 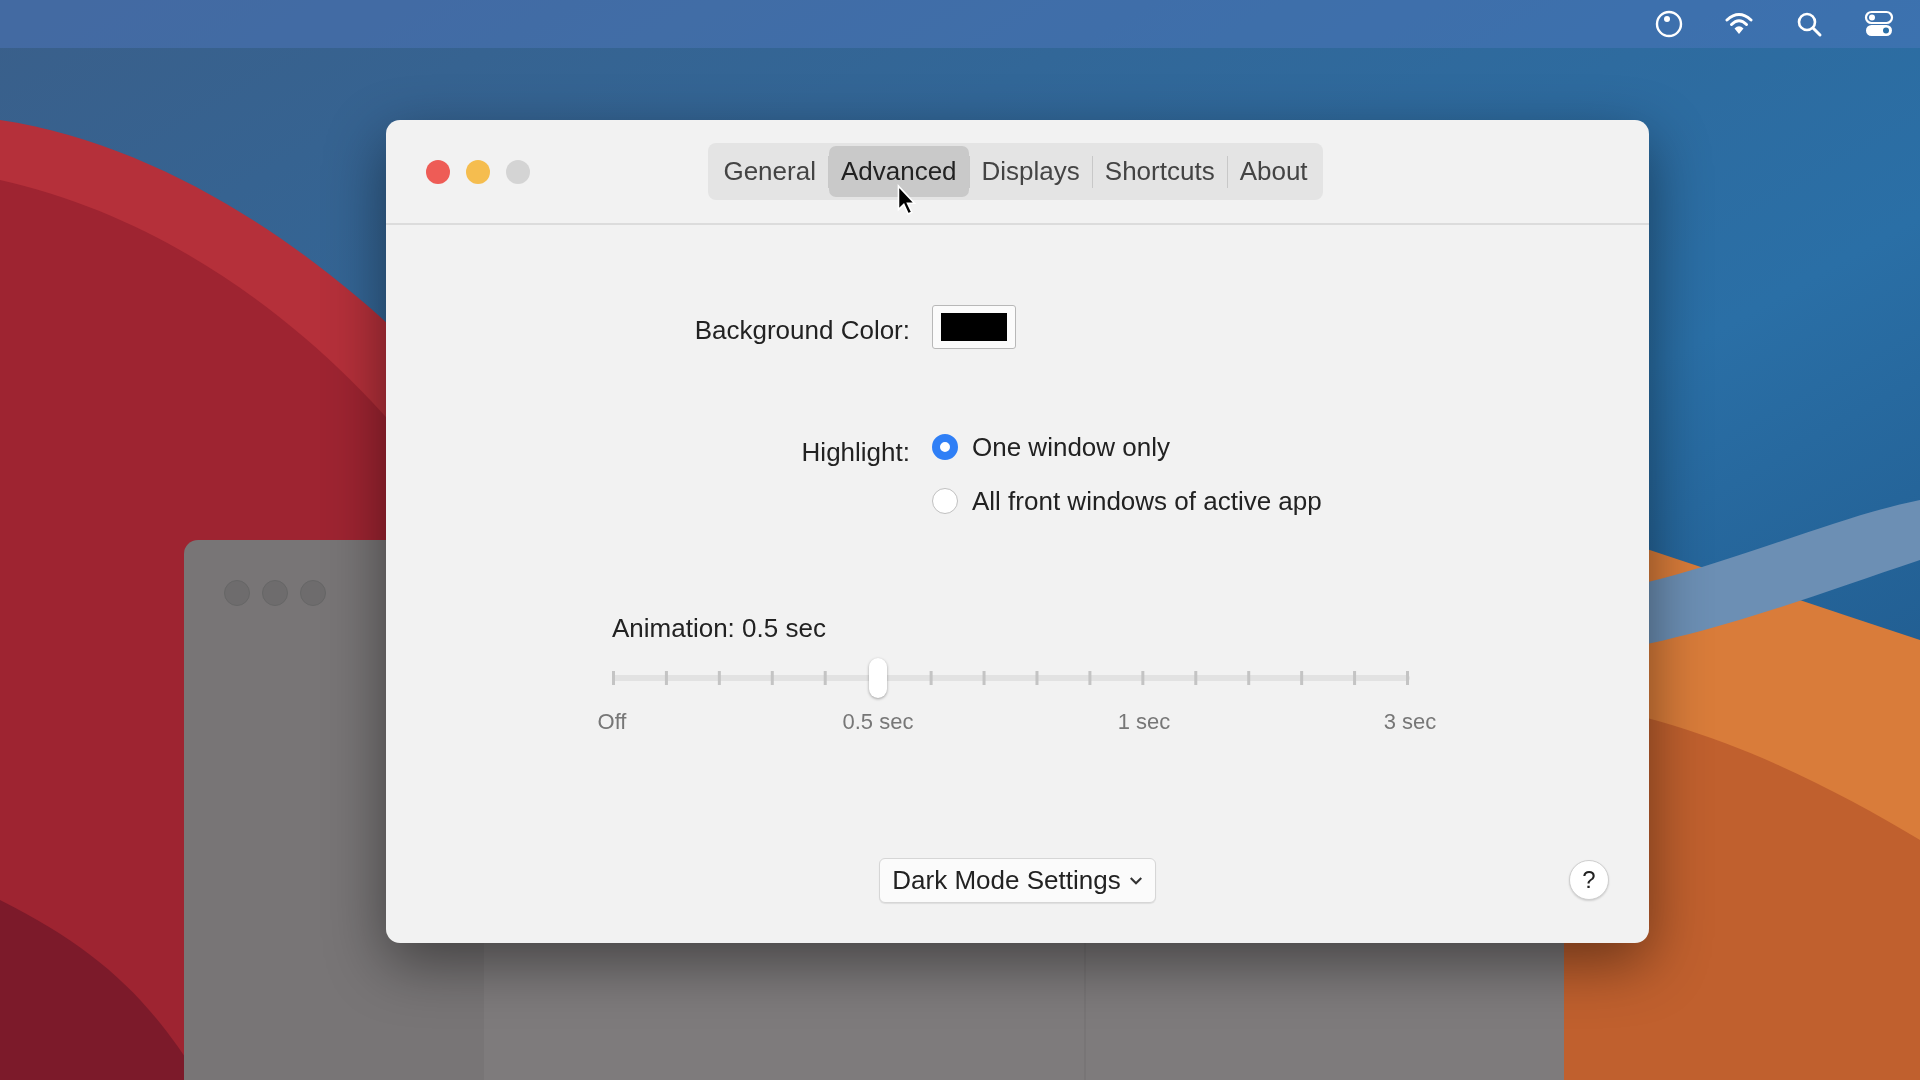 I want to click on chevron-icon, so click(x=1135, y=880).